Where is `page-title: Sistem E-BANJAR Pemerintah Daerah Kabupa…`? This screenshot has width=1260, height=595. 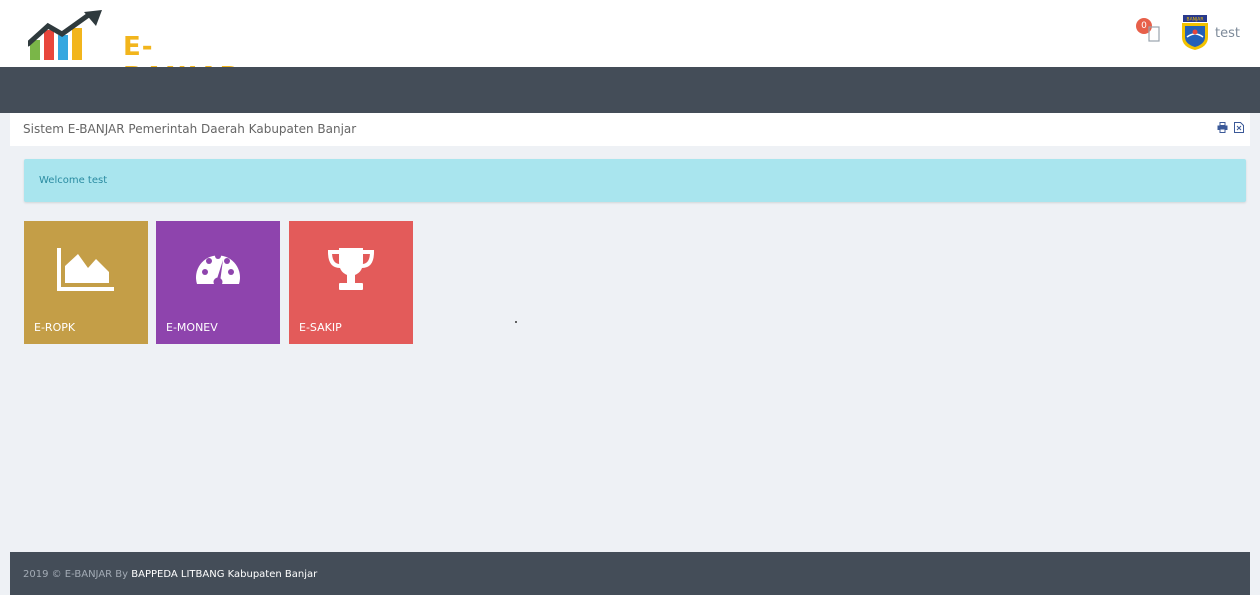 page-title: Sistem E-BANJAR Pemerintah Daerah Kabupa… is located at coordinates (190, 129).